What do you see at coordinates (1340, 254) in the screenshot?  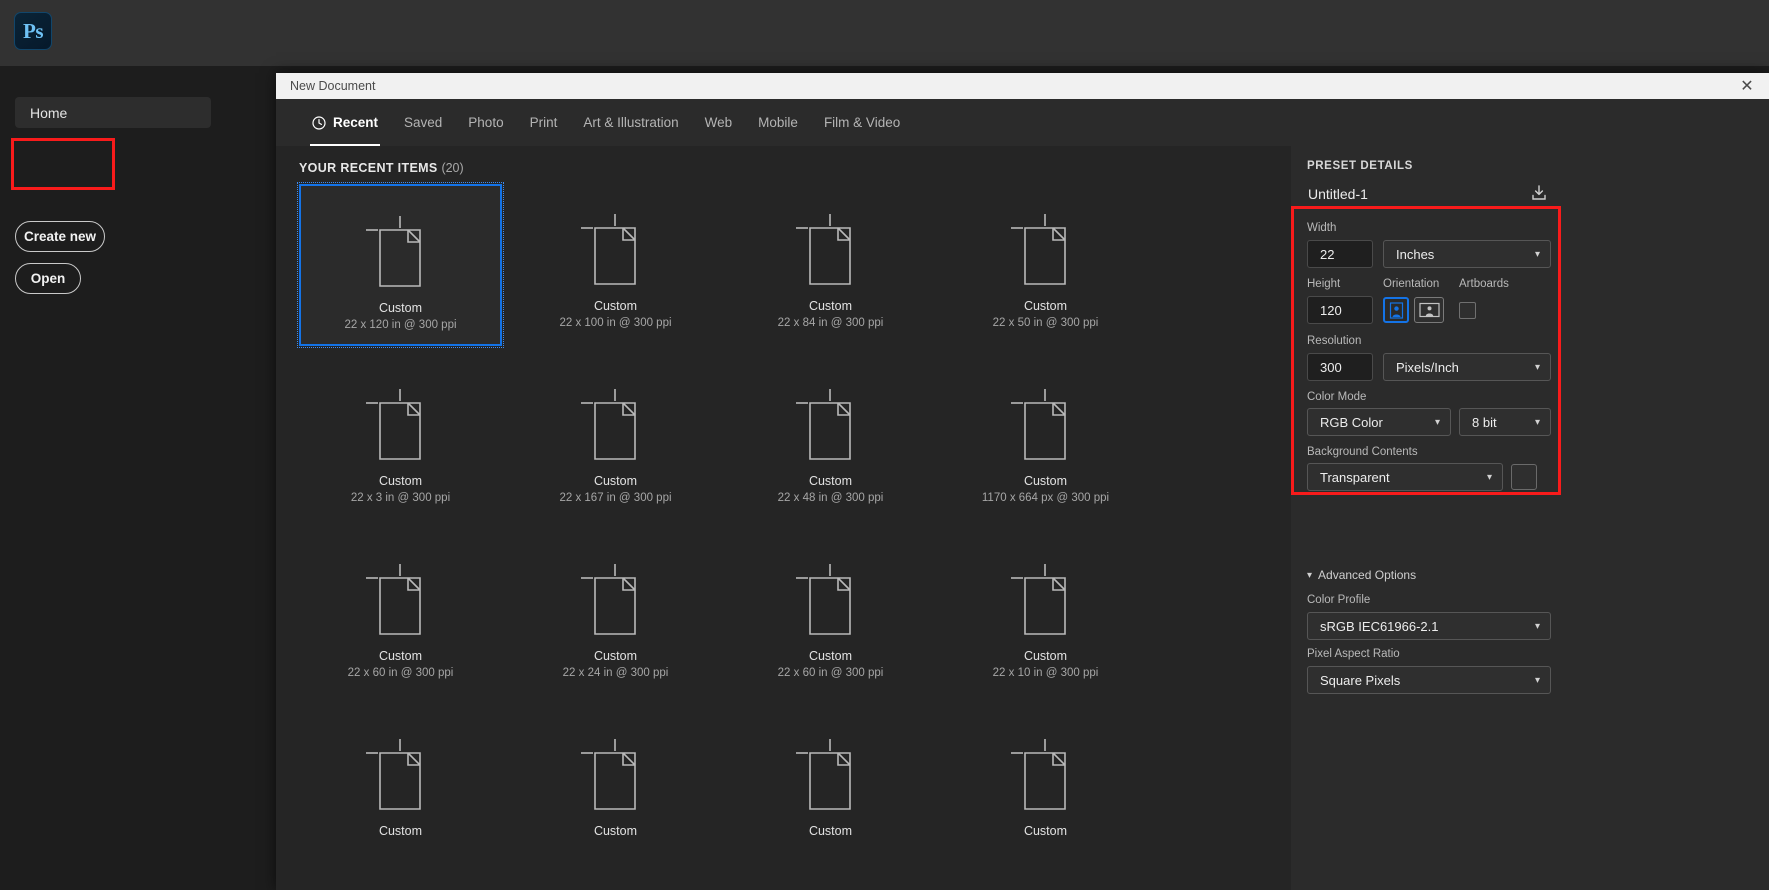 I see `width-input: 22` at bounding box center [1340, 254].